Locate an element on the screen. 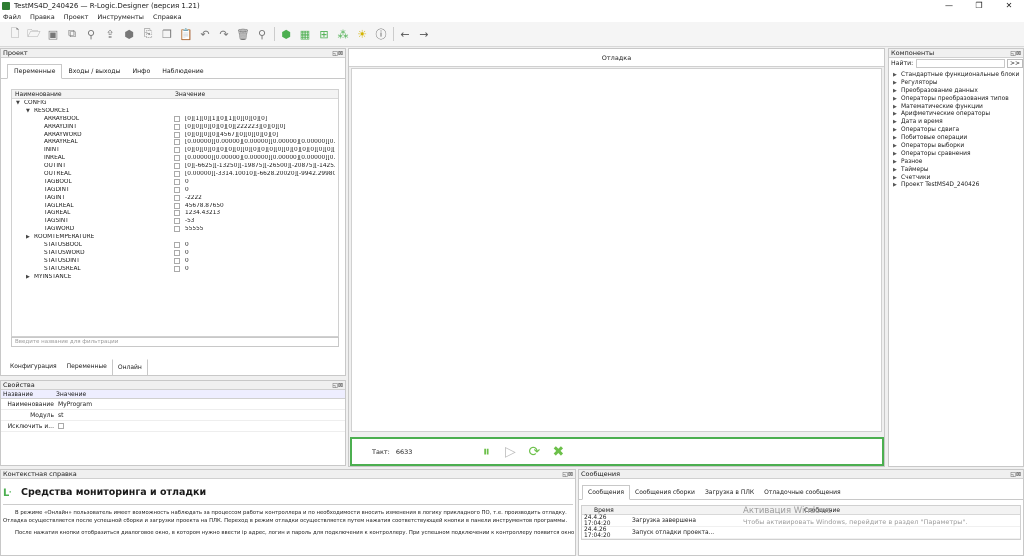  component-group: ▶ Разное is located at coordinates (958, 163).